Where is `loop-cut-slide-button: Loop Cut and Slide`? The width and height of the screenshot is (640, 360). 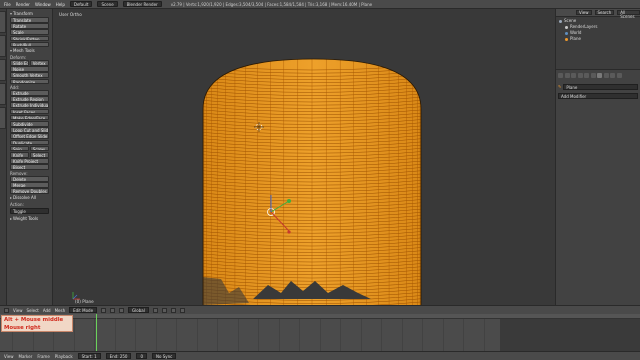
loop-cut-slide-button: Loop Cut and Slide is located at coordinates (29, 130).